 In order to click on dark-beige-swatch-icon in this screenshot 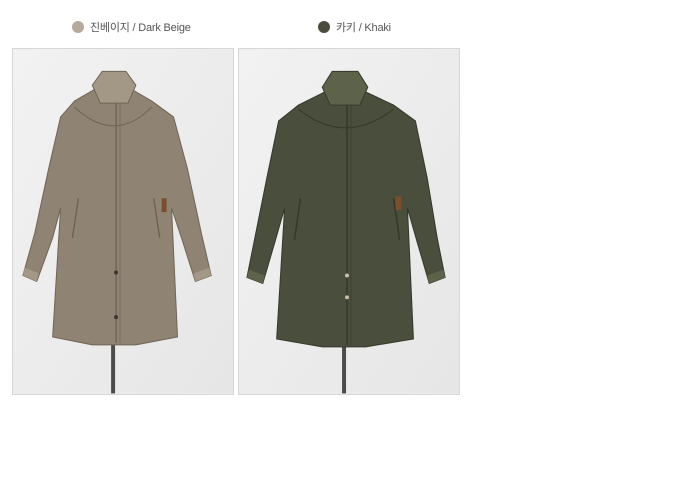, I will do `click(78, 27)`.